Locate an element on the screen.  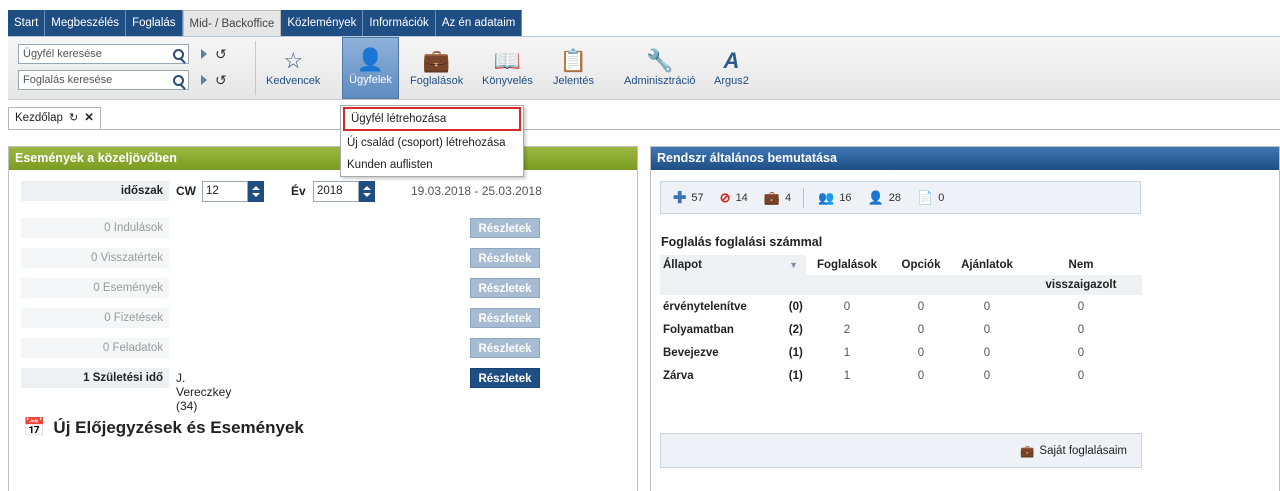
state-column-select: Állapot ▼ is located at coordinates (733, 265).